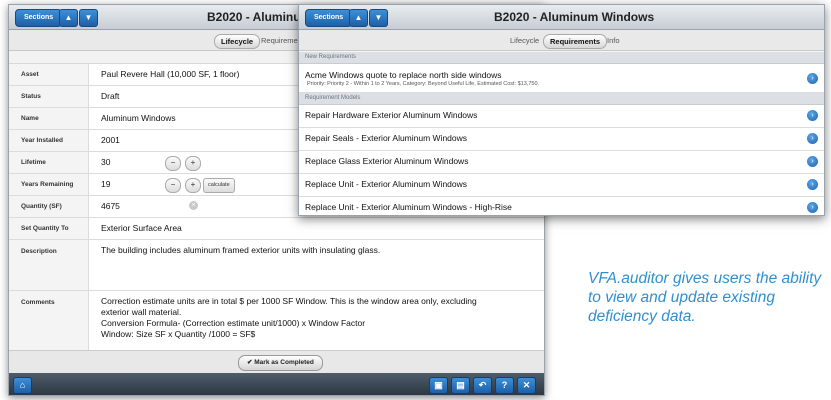  I want to click on requirement-models-header: Requirement Models, so click(561, 99).